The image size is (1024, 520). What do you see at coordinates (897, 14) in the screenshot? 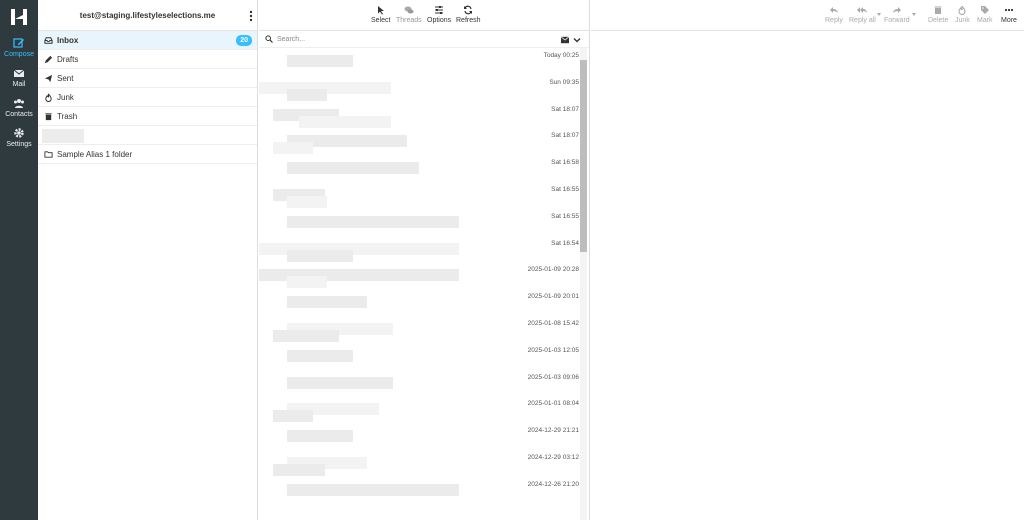
I see `forward-button: Forward` at bounding box center [897, 14].